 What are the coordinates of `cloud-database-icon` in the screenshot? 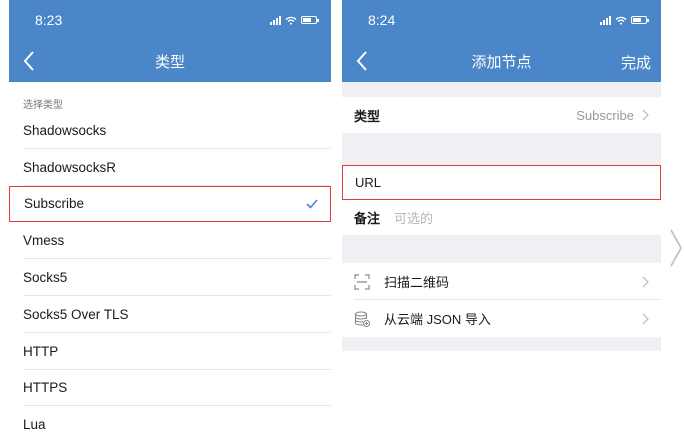 It's located at (362, 318).